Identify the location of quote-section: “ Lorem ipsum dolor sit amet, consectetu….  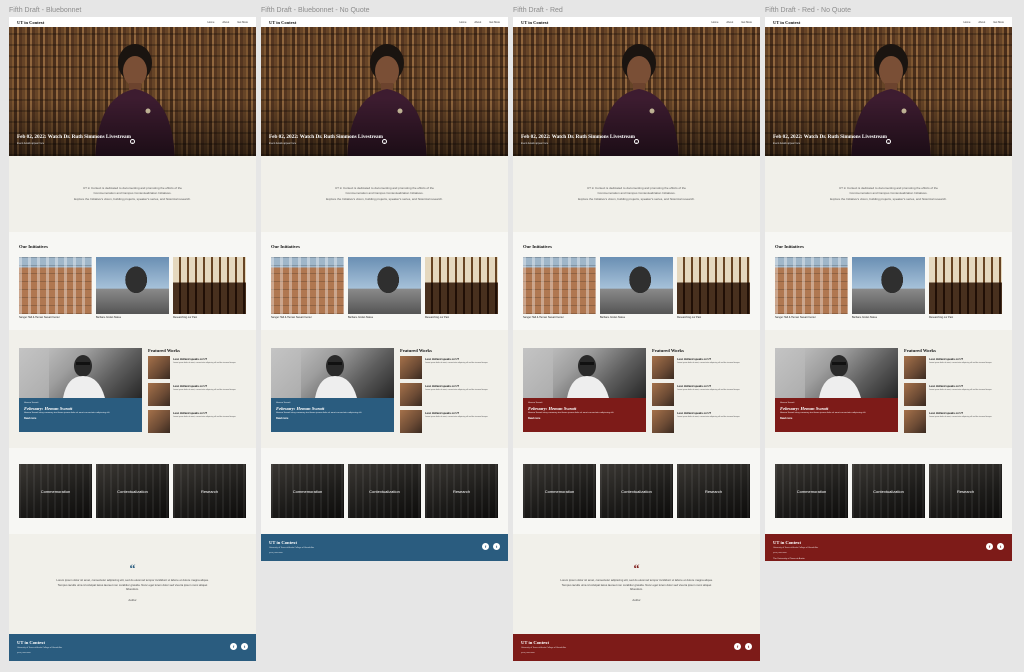
(636, 584).